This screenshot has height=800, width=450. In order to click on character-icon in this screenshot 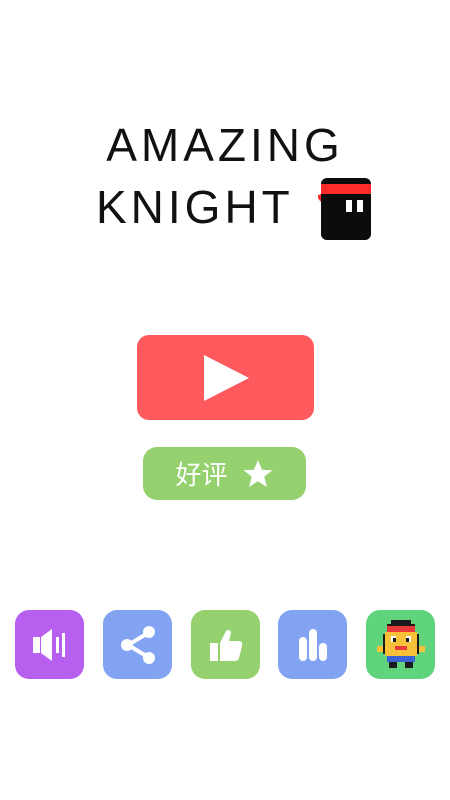, I will do `click(400, 643)`.